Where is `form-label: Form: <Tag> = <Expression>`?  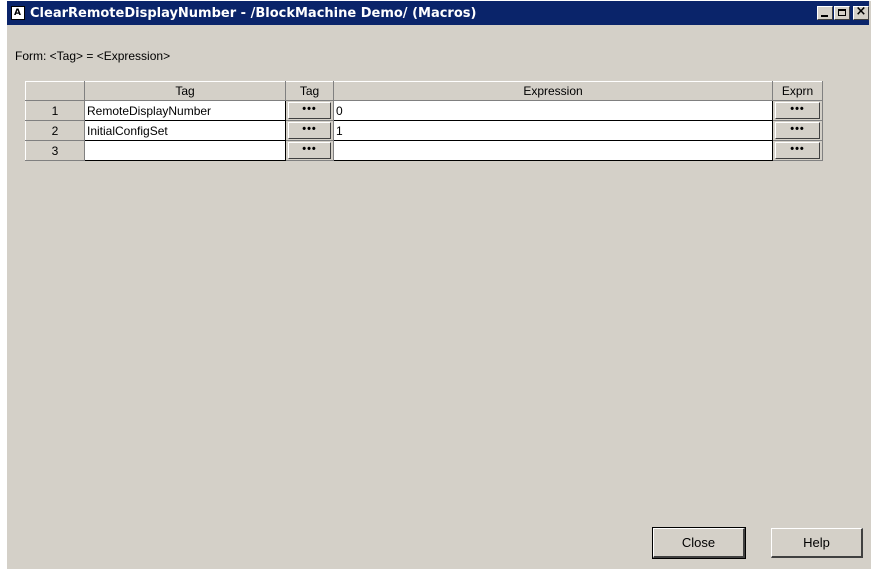 form-label: Form: <Tag> = <Expression> is located at coordinates (93, 56).